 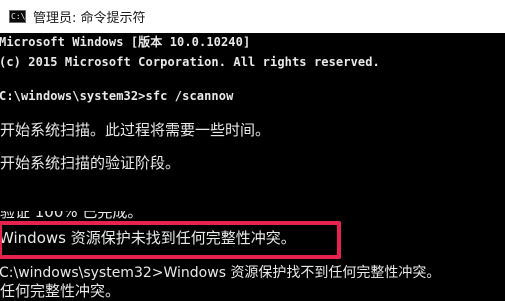 What do you see at coordinates (125, 42) in the screenshot?
I see `version-line: Microsoft Windows [版本 10.0.10240]` at bounding box center [125, 42].